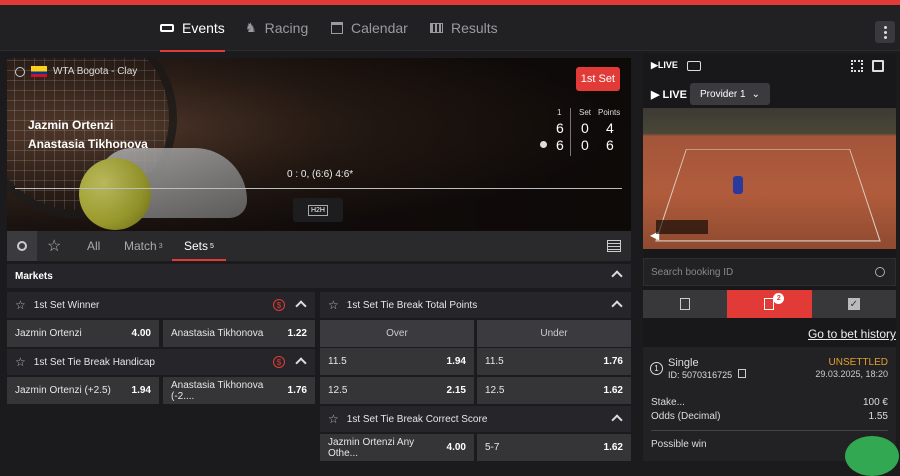  I want to click on market-tb-handicap-header: ☆ 1st Set Tie Break Handicap $, so click(161, 362).